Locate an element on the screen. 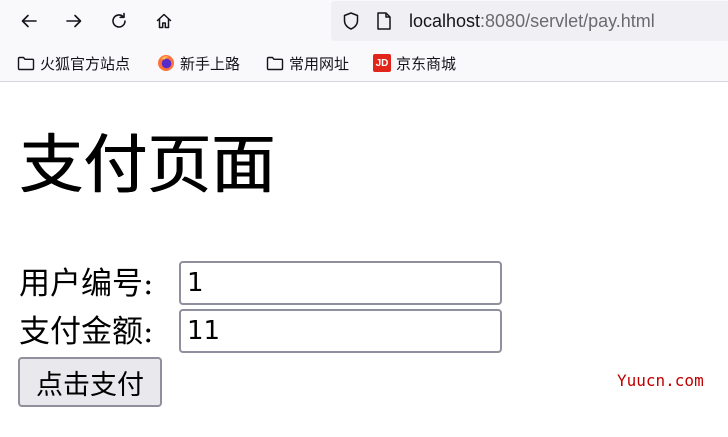  back-arrow-icon is located at coordinates (29, 21).